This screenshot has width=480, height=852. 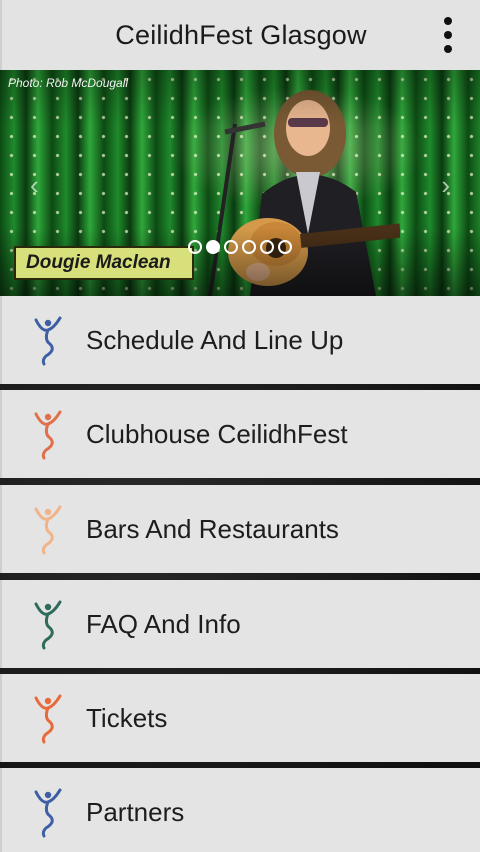 I want to click on menu-item-label: Schedule And Line Up, so click(x=215, y=339).